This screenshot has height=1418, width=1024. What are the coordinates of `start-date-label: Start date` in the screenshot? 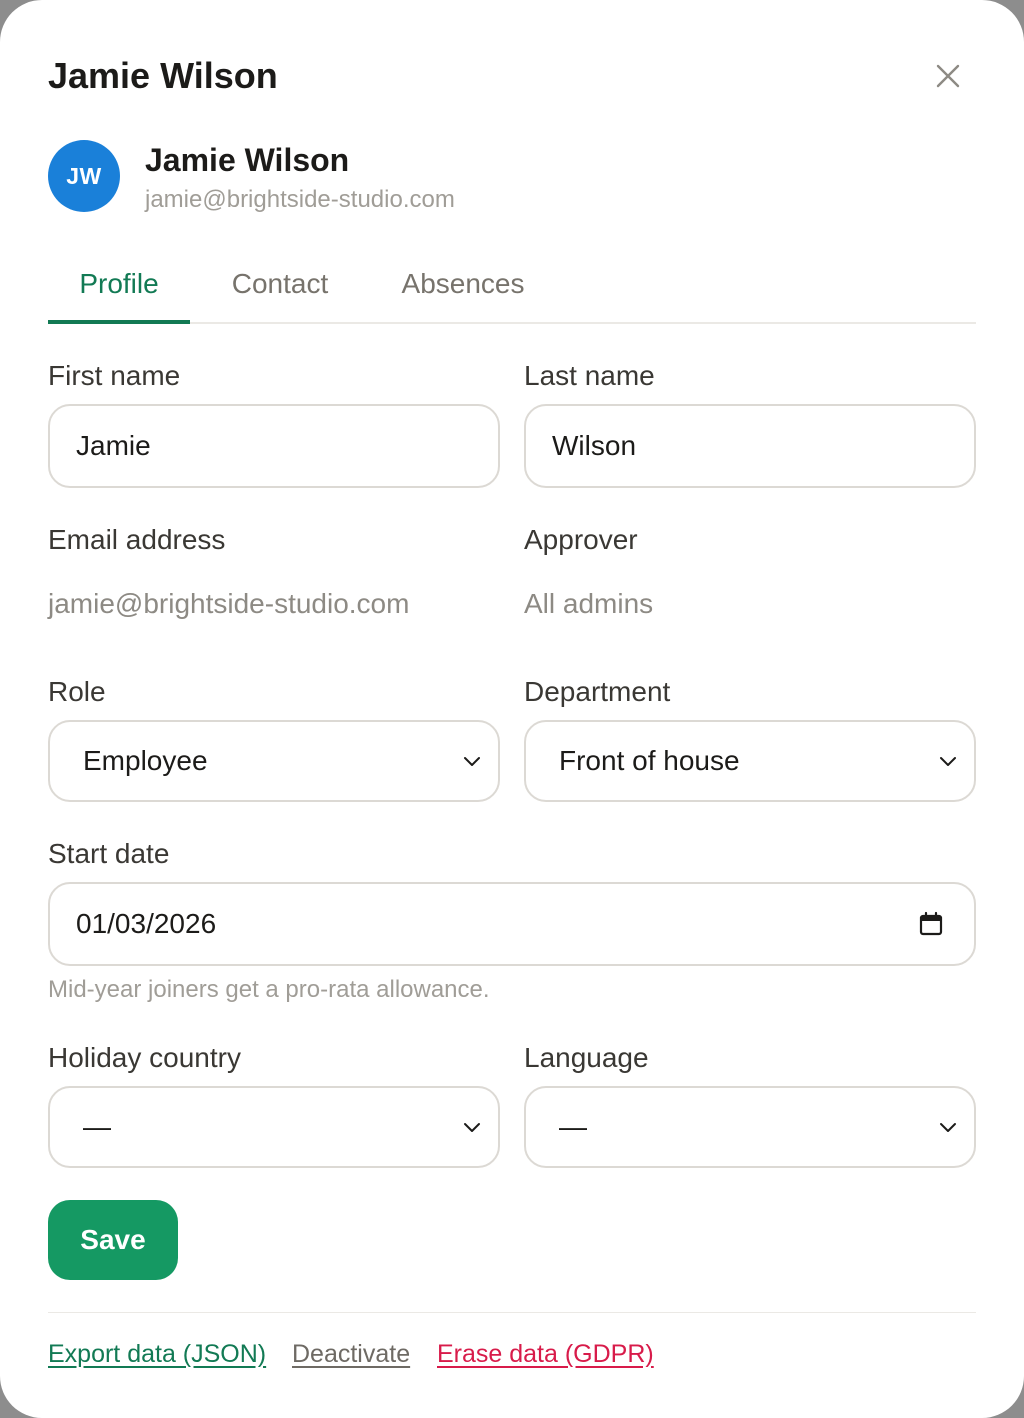 It's located at (109, 853).